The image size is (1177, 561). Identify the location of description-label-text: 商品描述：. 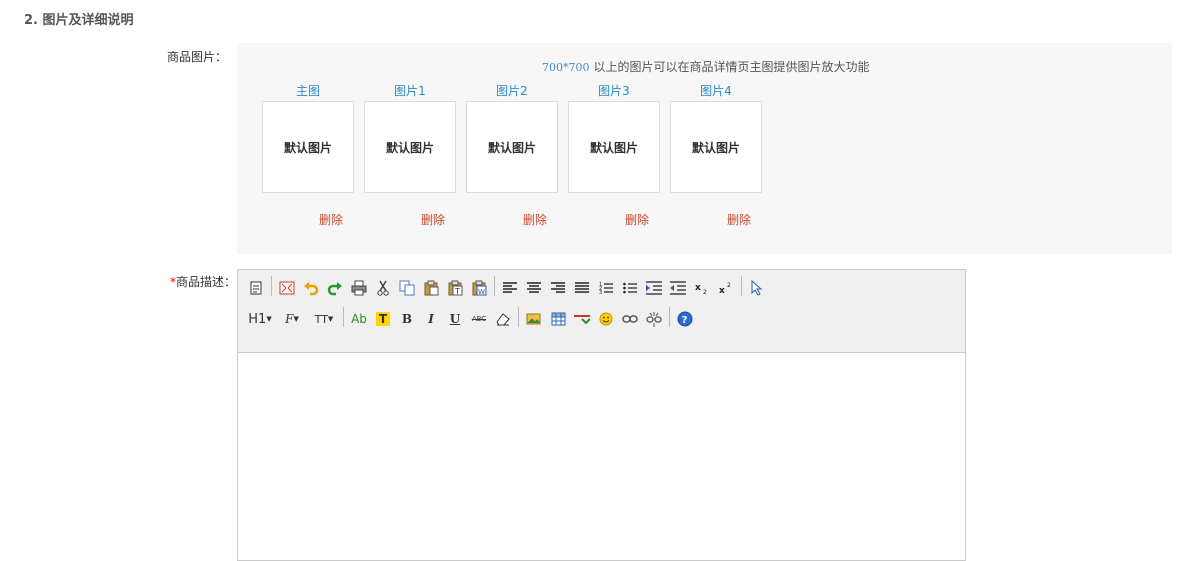
(206, 282).